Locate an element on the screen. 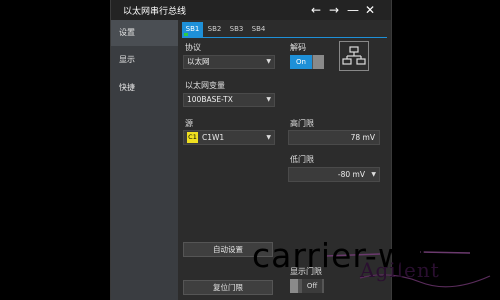 Image resolution: width=500 pixels, height=300 pixels. variant-select: 100BASE-TX ▼ is located at coordinates (229, 100).